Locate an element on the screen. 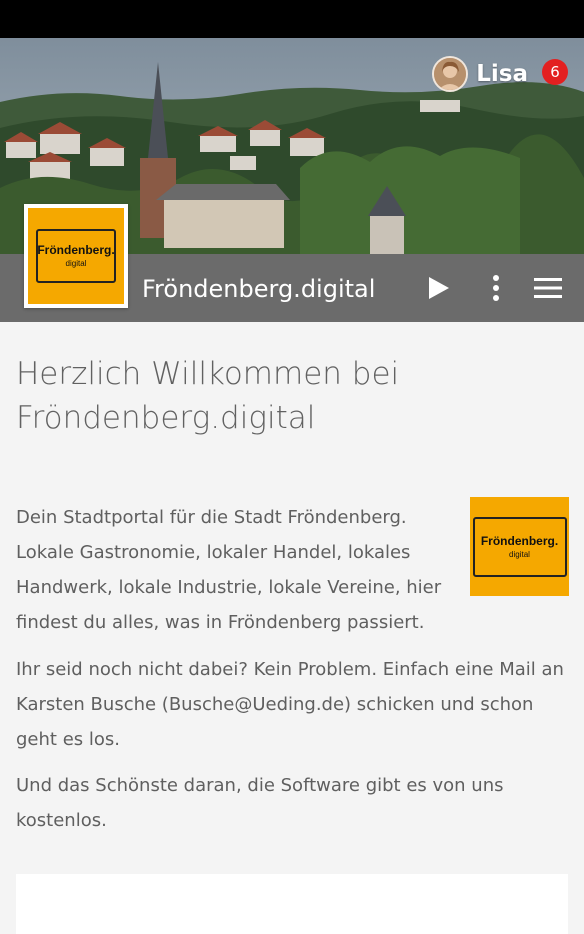  content-logo-title: Fröndenberg. is located at coordinates (519, 540).